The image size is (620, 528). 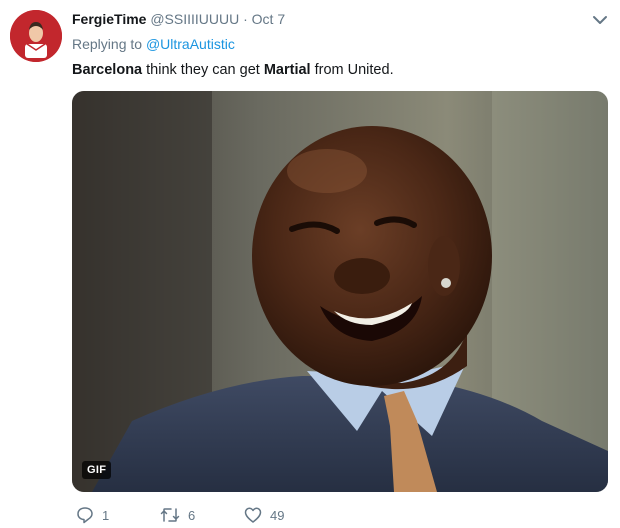 I want to click on reply-mention-link: @UltraAutistic, so click(x=190, y=44).